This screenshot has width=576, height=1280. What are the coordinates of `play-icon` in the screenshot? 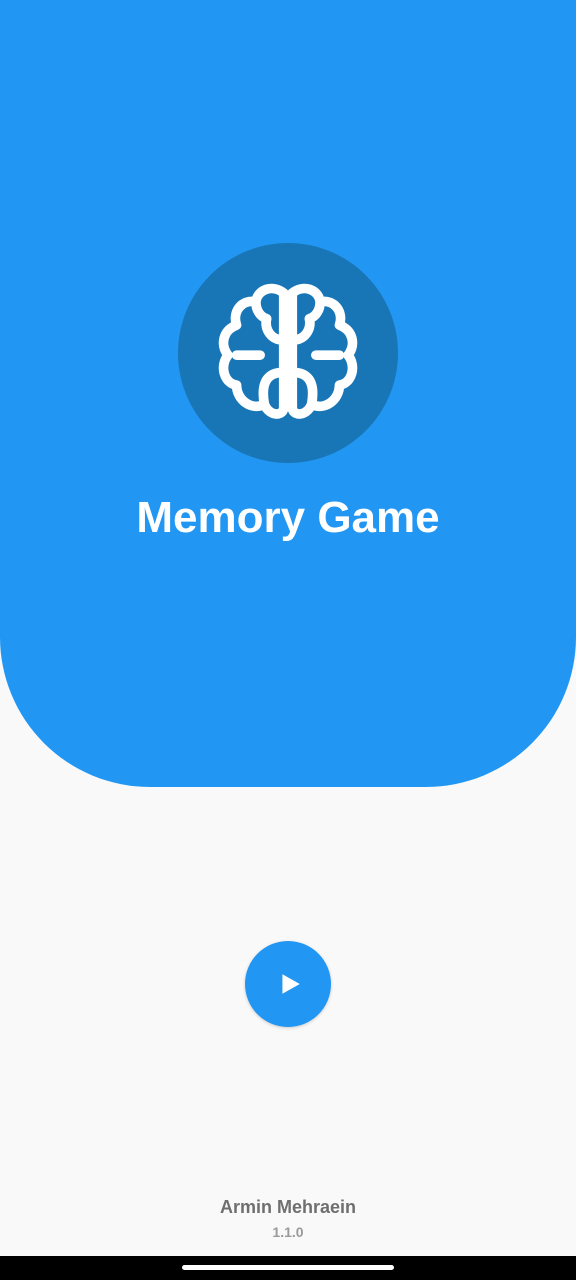 It's located at (290, 984).